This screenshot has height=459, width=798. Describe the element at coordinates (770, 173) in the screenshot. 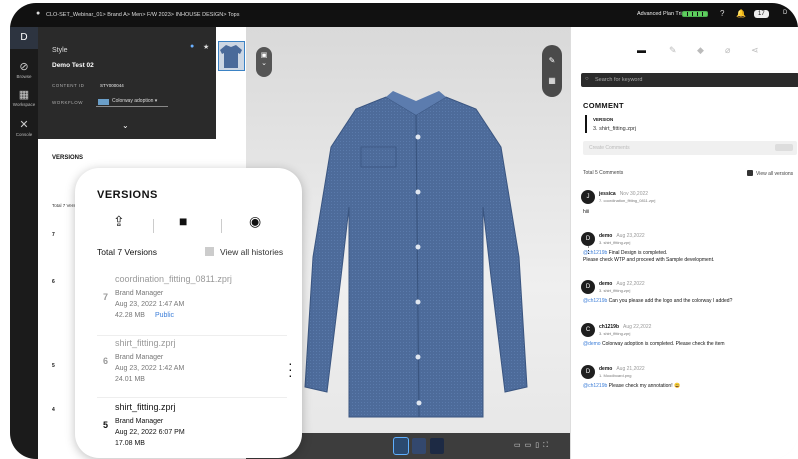

I see `view-all-versions-checkbox: View all versions` at that location.